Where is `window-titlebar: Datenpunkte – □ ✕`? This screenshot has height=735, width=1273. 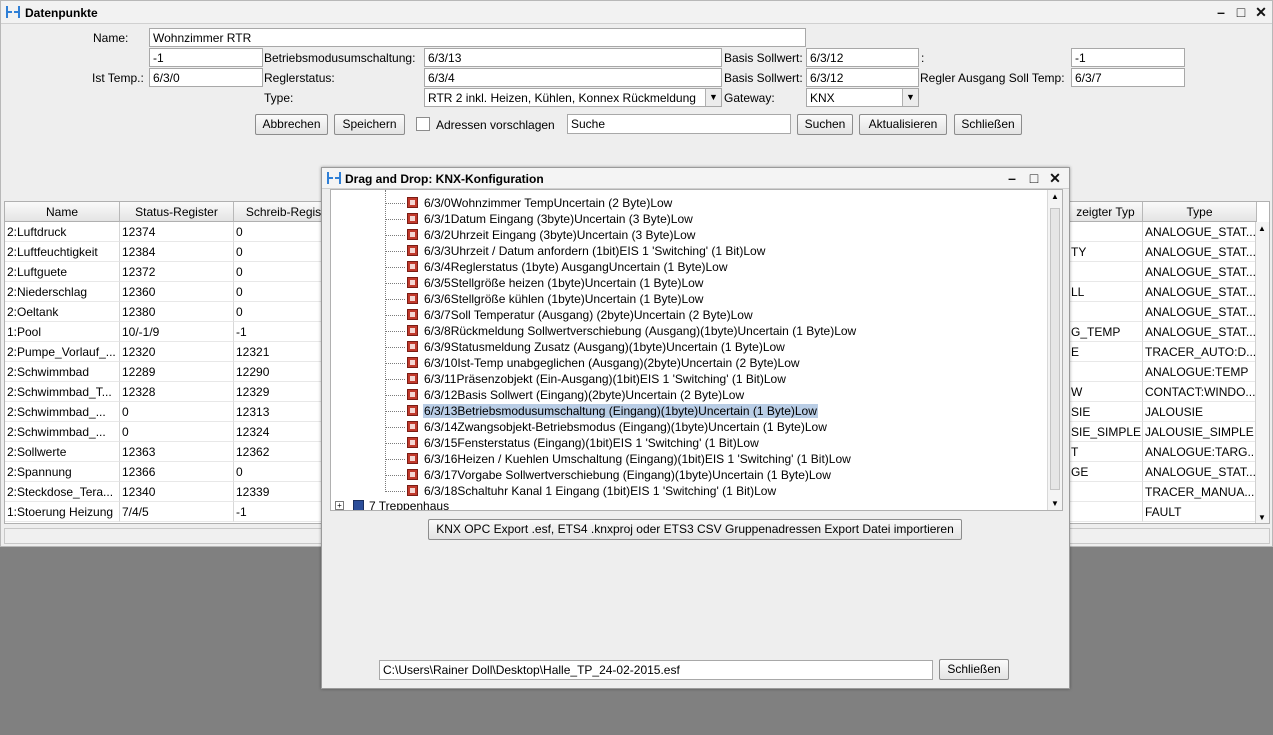 window-titlebar: Datenpunkte – □ ✕ is located at coordinates (636, 12).